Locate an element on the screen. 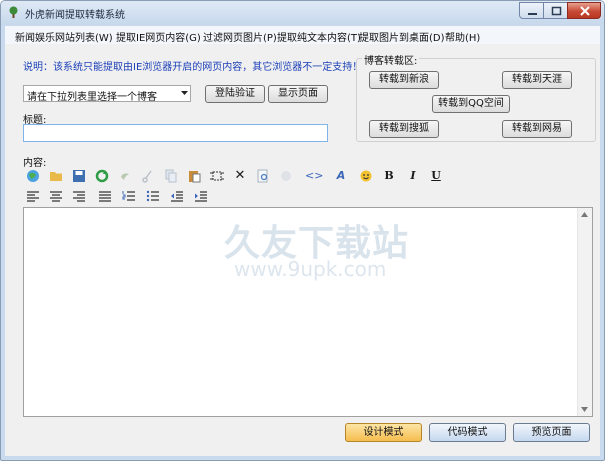 This screenshot has width=605, height=461. menu-extract-images: 提取图片到桌面(D) is located at coordinates (402, 36).